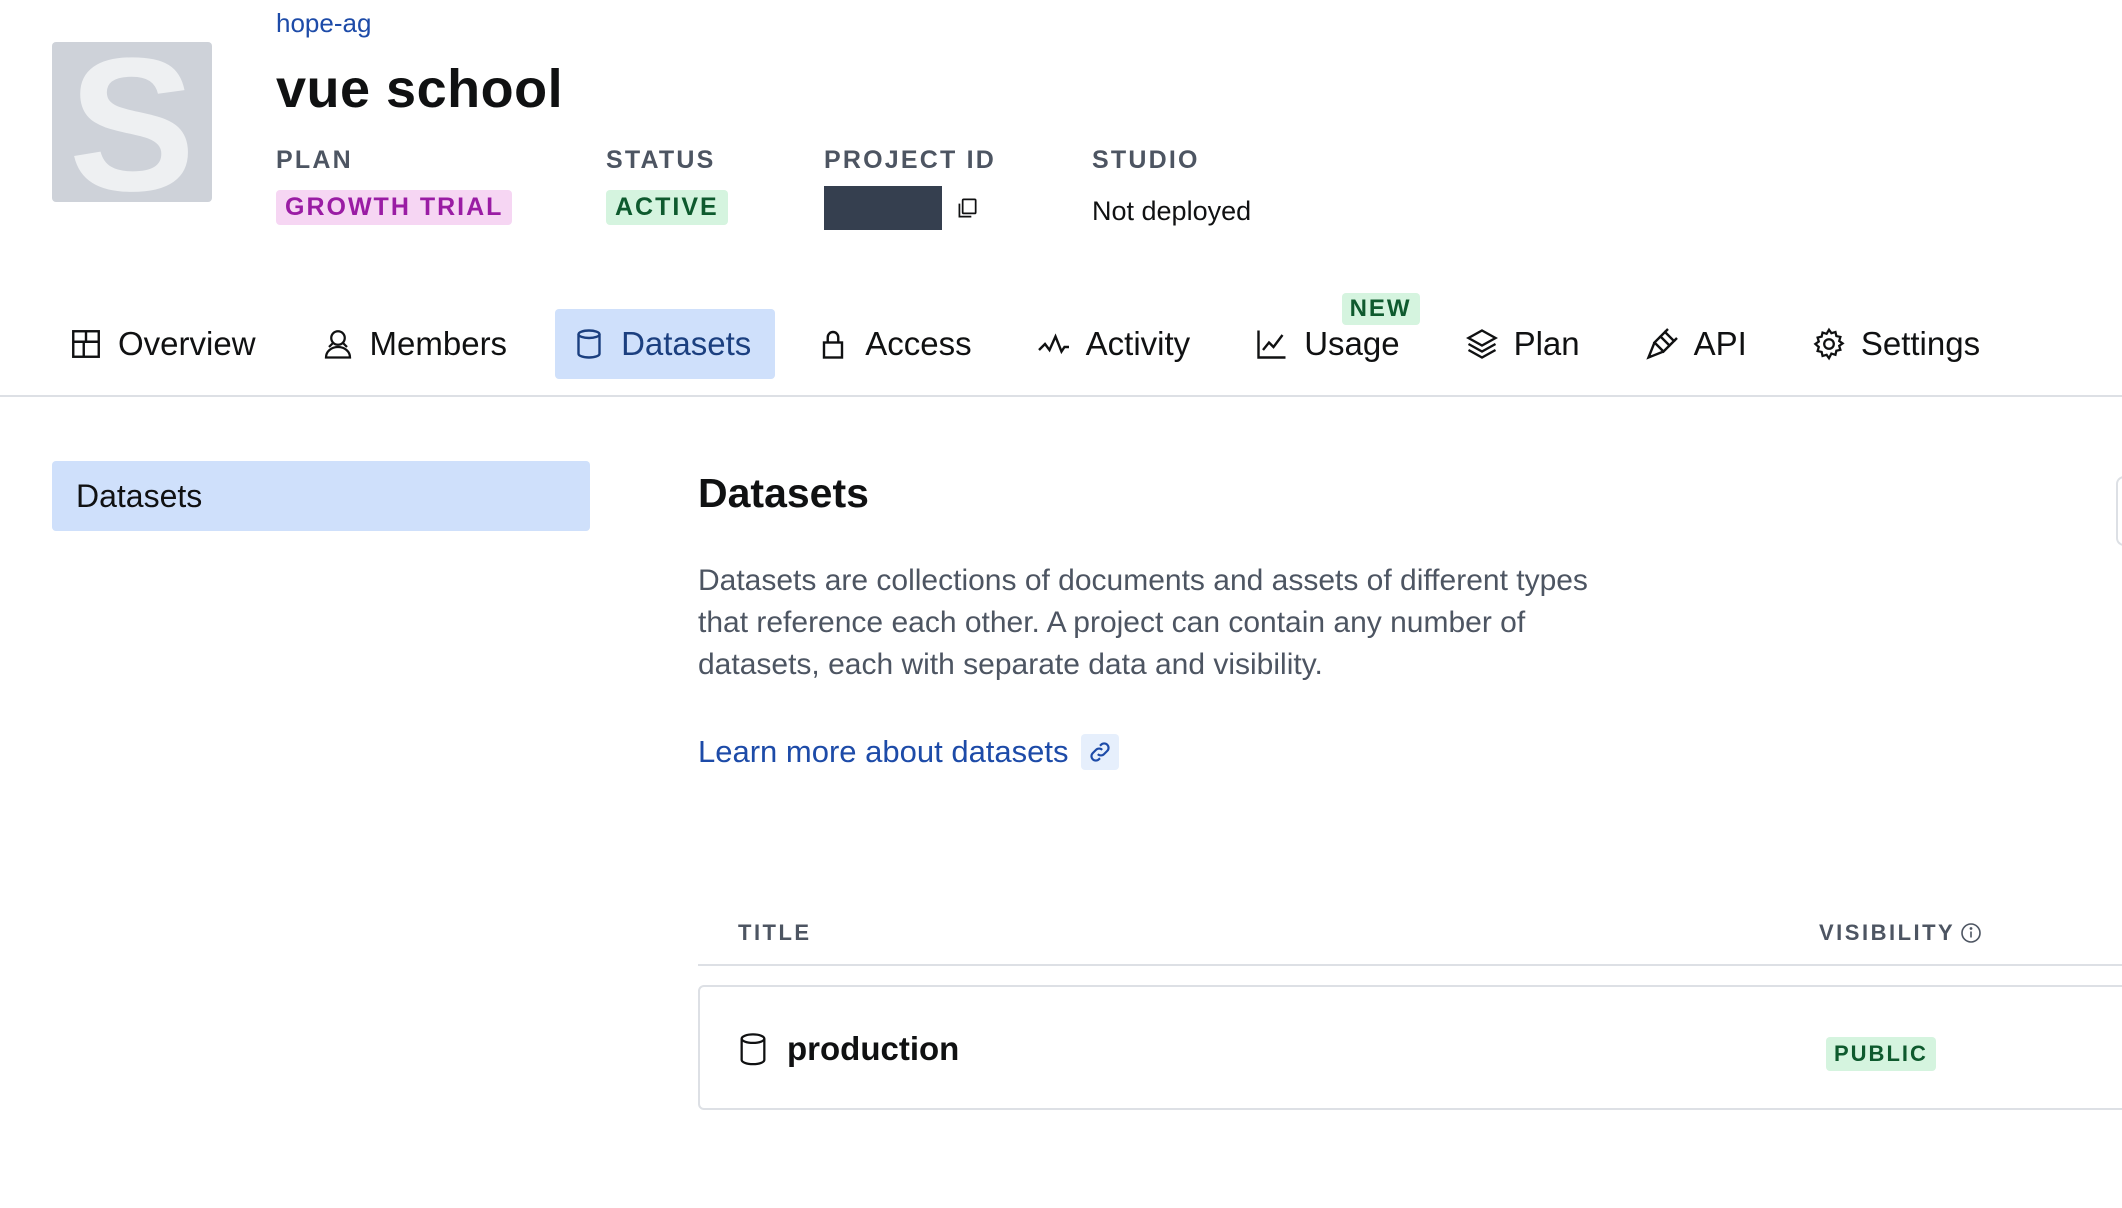 The image size is (2122, 1208). I want to click on panel-edge-handle, so click(2119, 511).